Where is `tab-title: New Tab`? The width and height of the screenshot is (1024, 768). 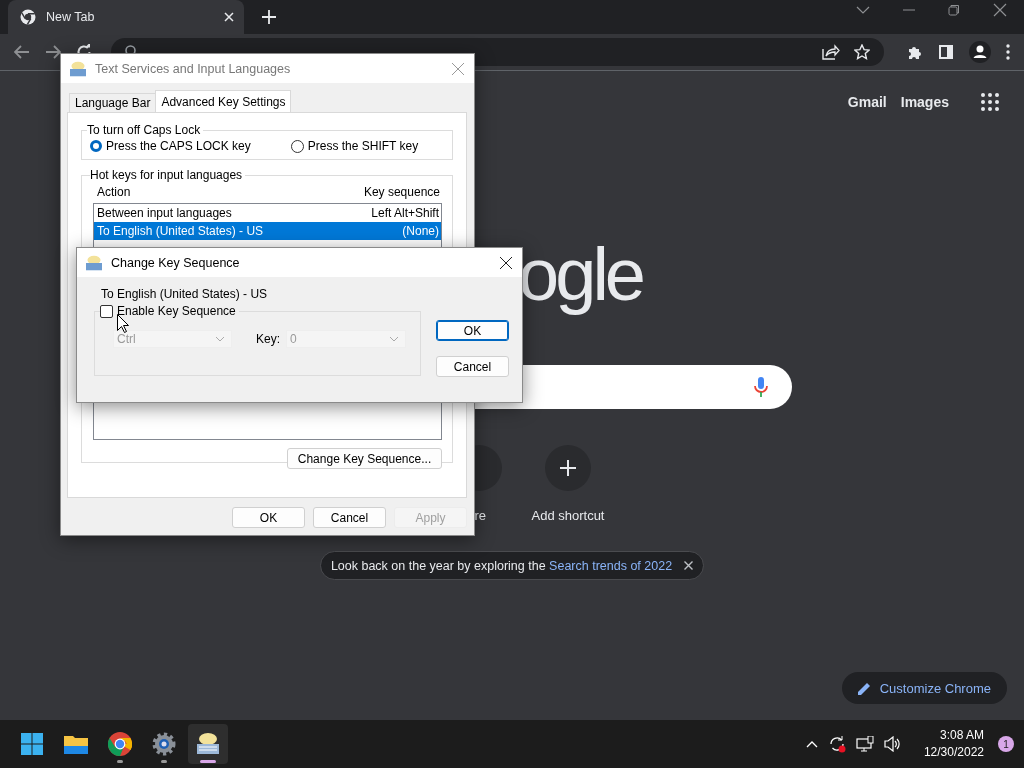
tab-title: New Tab is located at coordinates (71, 17).